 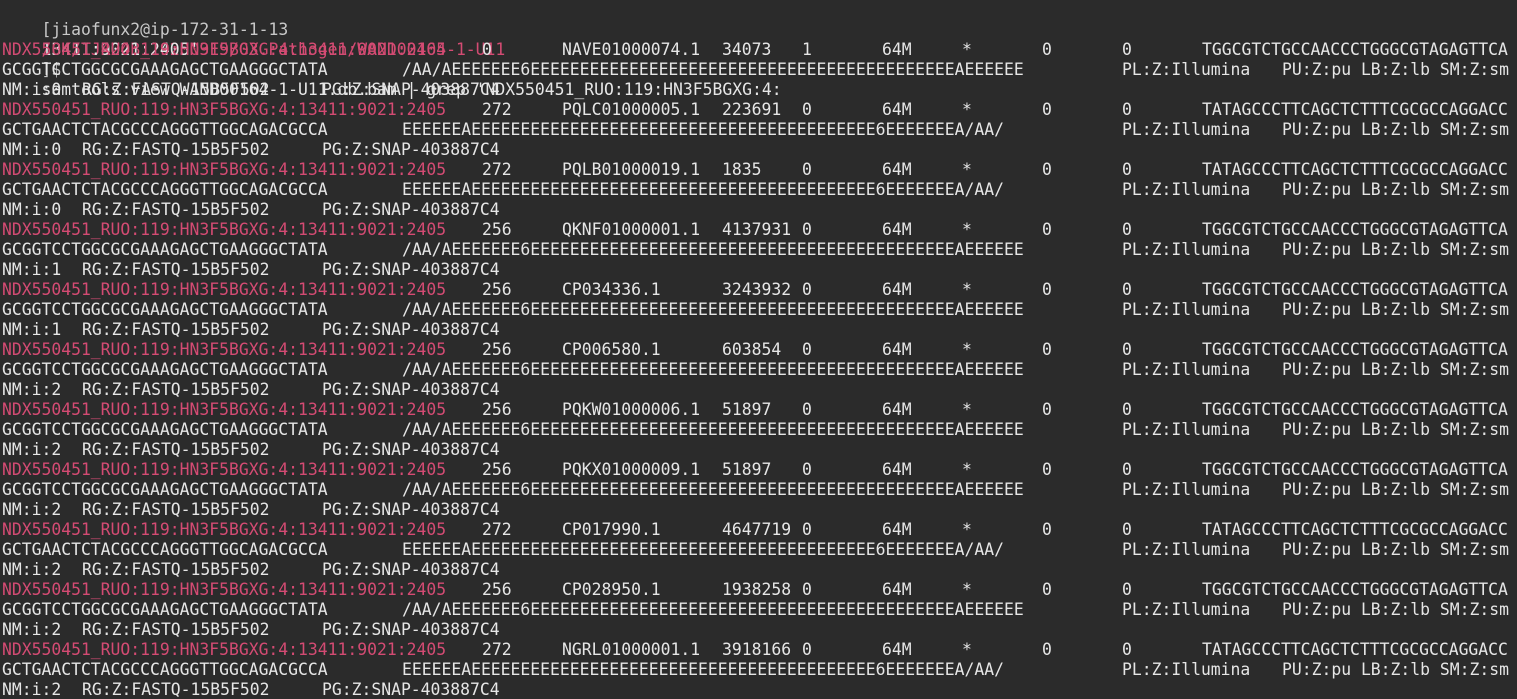 I want to click on sam-field-pos: 603854, so click(x=752, y=349).